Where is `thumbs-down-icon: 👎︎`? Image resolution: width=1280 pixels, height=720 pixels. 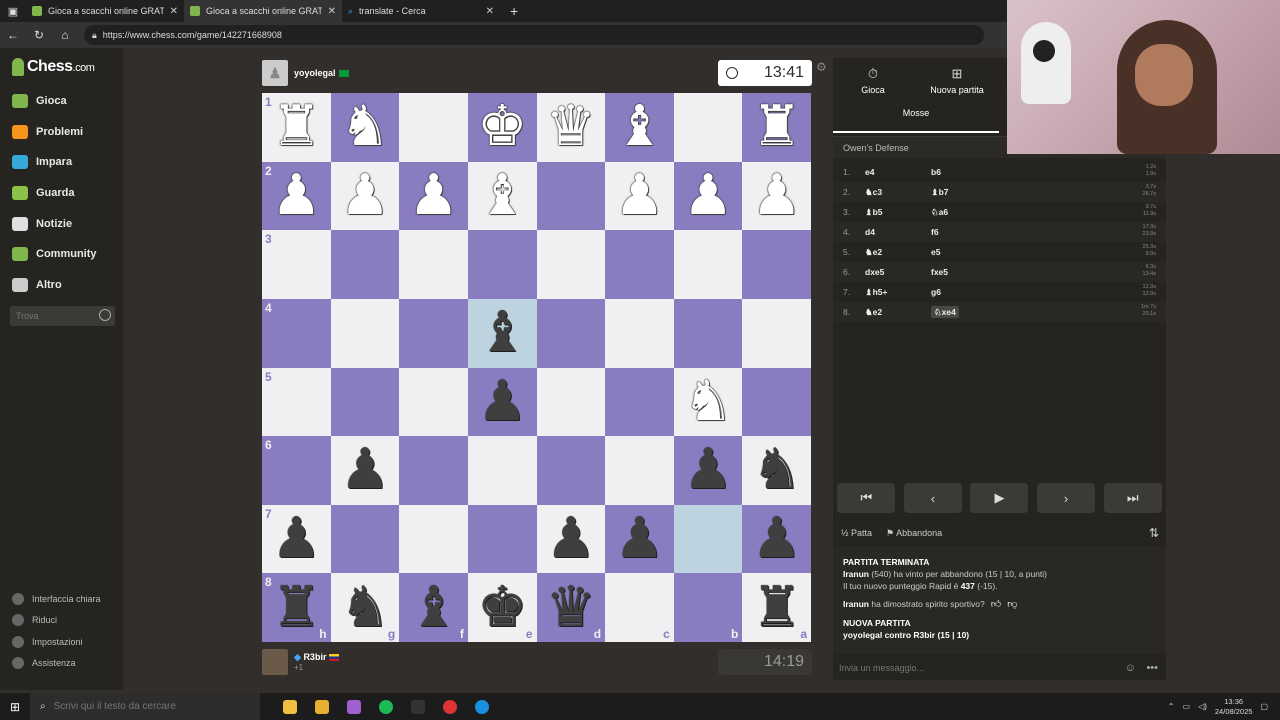
thumbs-down-icon: 👎︎ is located at coordinates (1012, 605).